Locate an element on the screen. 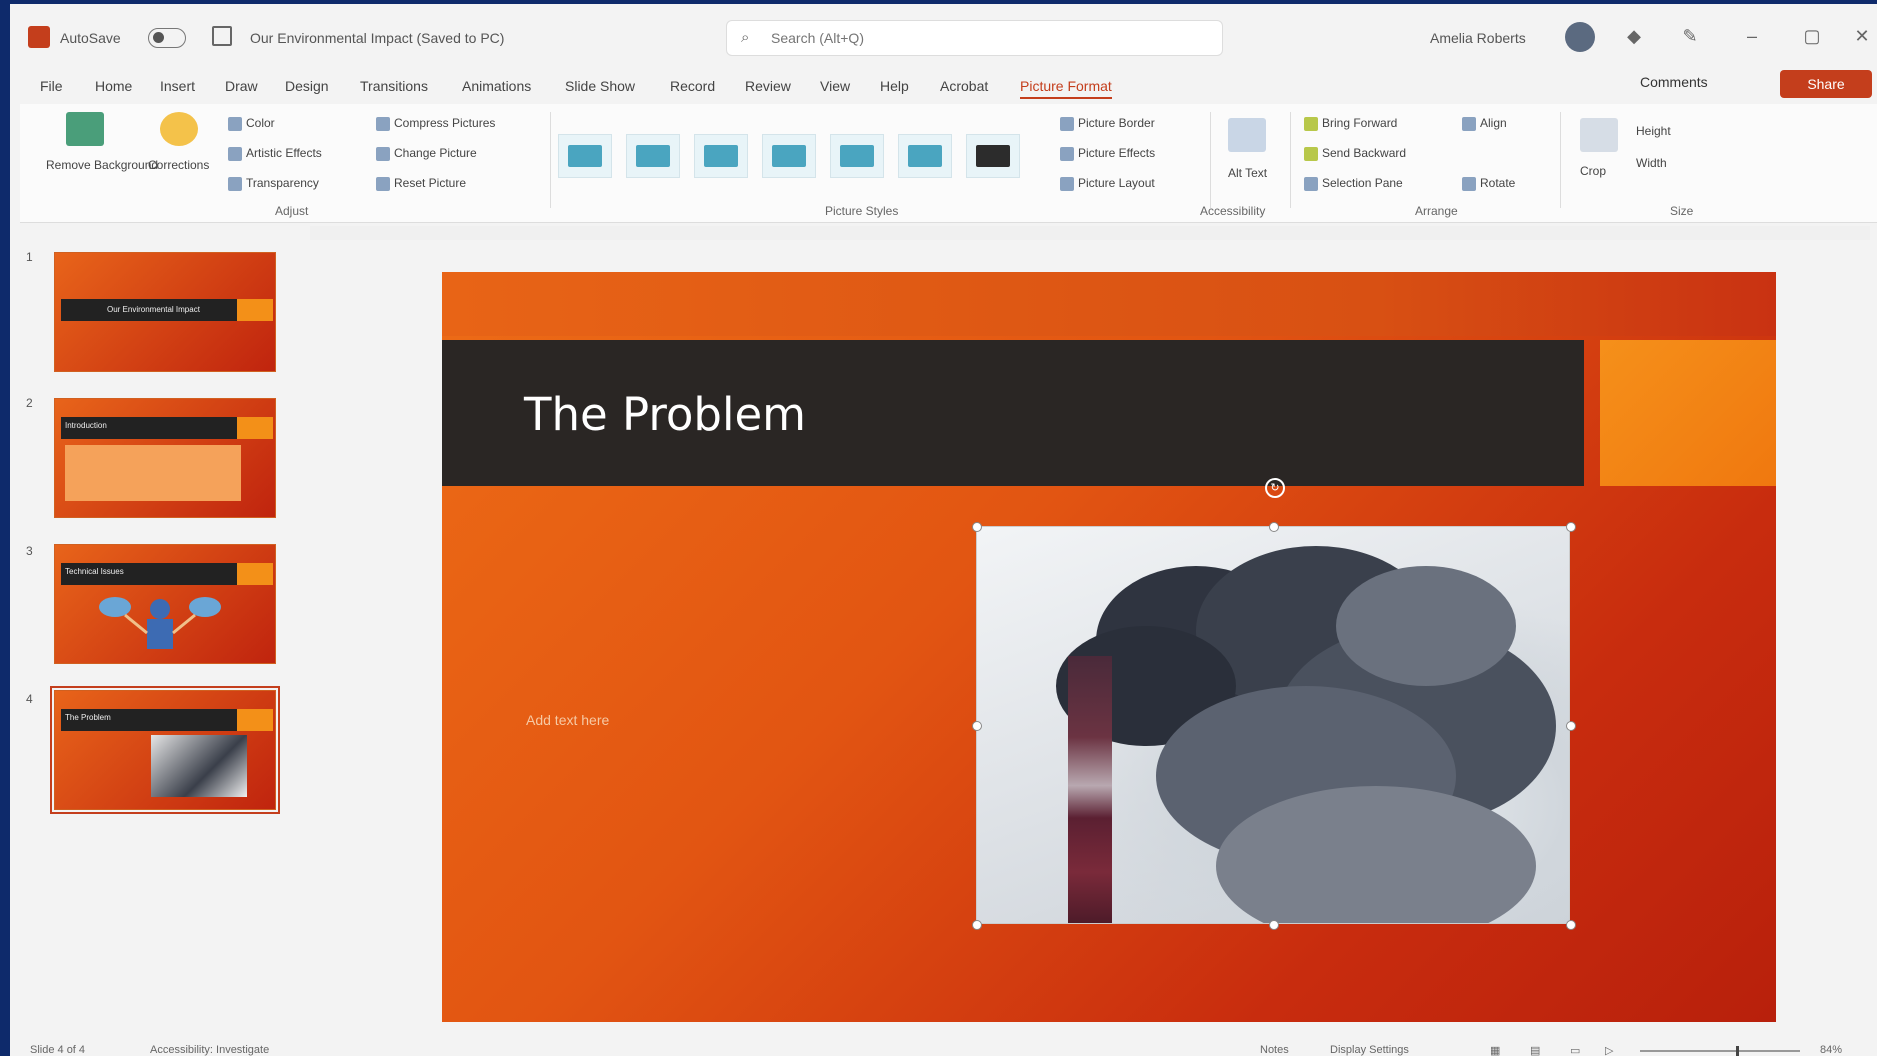 The image size is (1877, 1056). tab-acrobat: Acrobat is located at coordinates (964, 86).